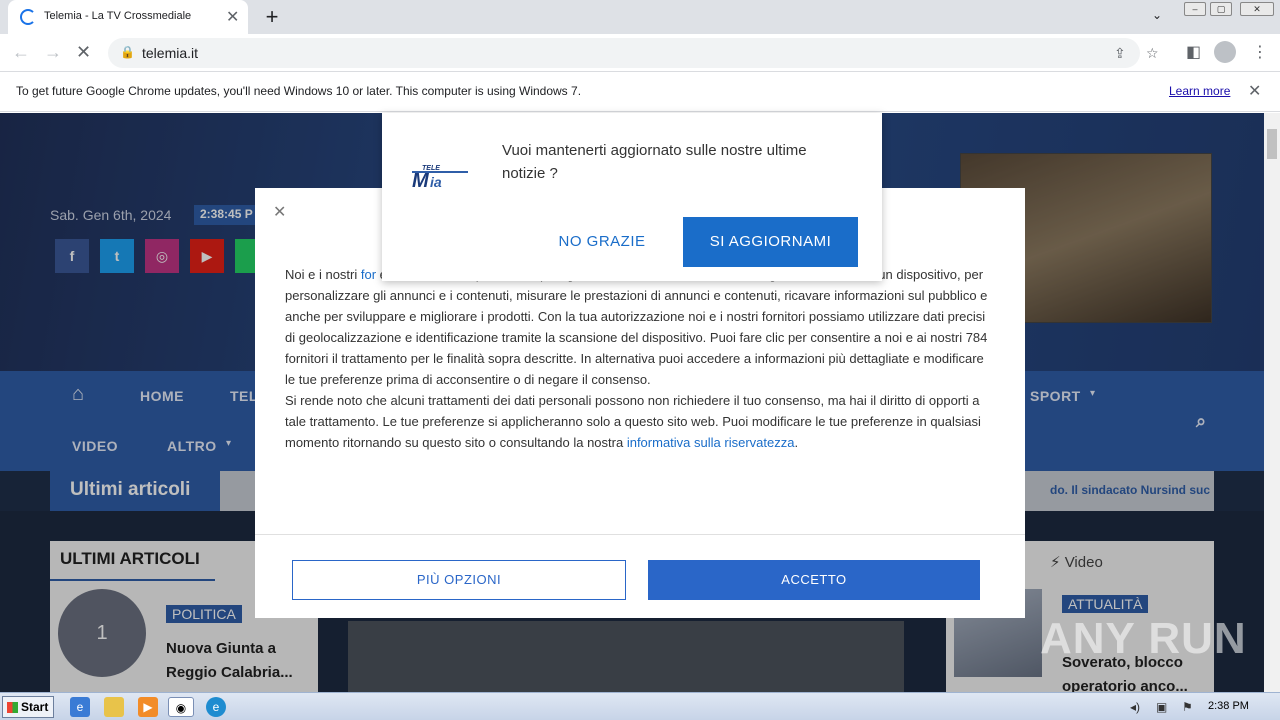  I want to click on bookmark-star-icon: ☆, so click(1152, 53).